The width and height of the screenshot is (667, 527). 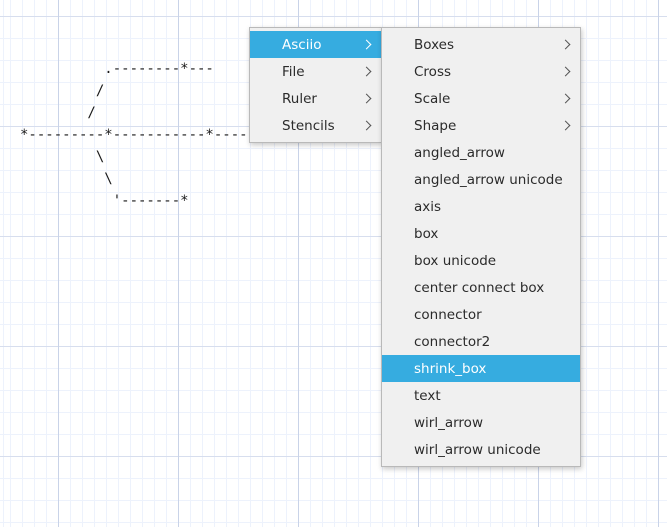 What do you see at coordinates (308, 125) in the screenshot?
I see `menu-item-label: Stencils` at bounding box center [308, 125].